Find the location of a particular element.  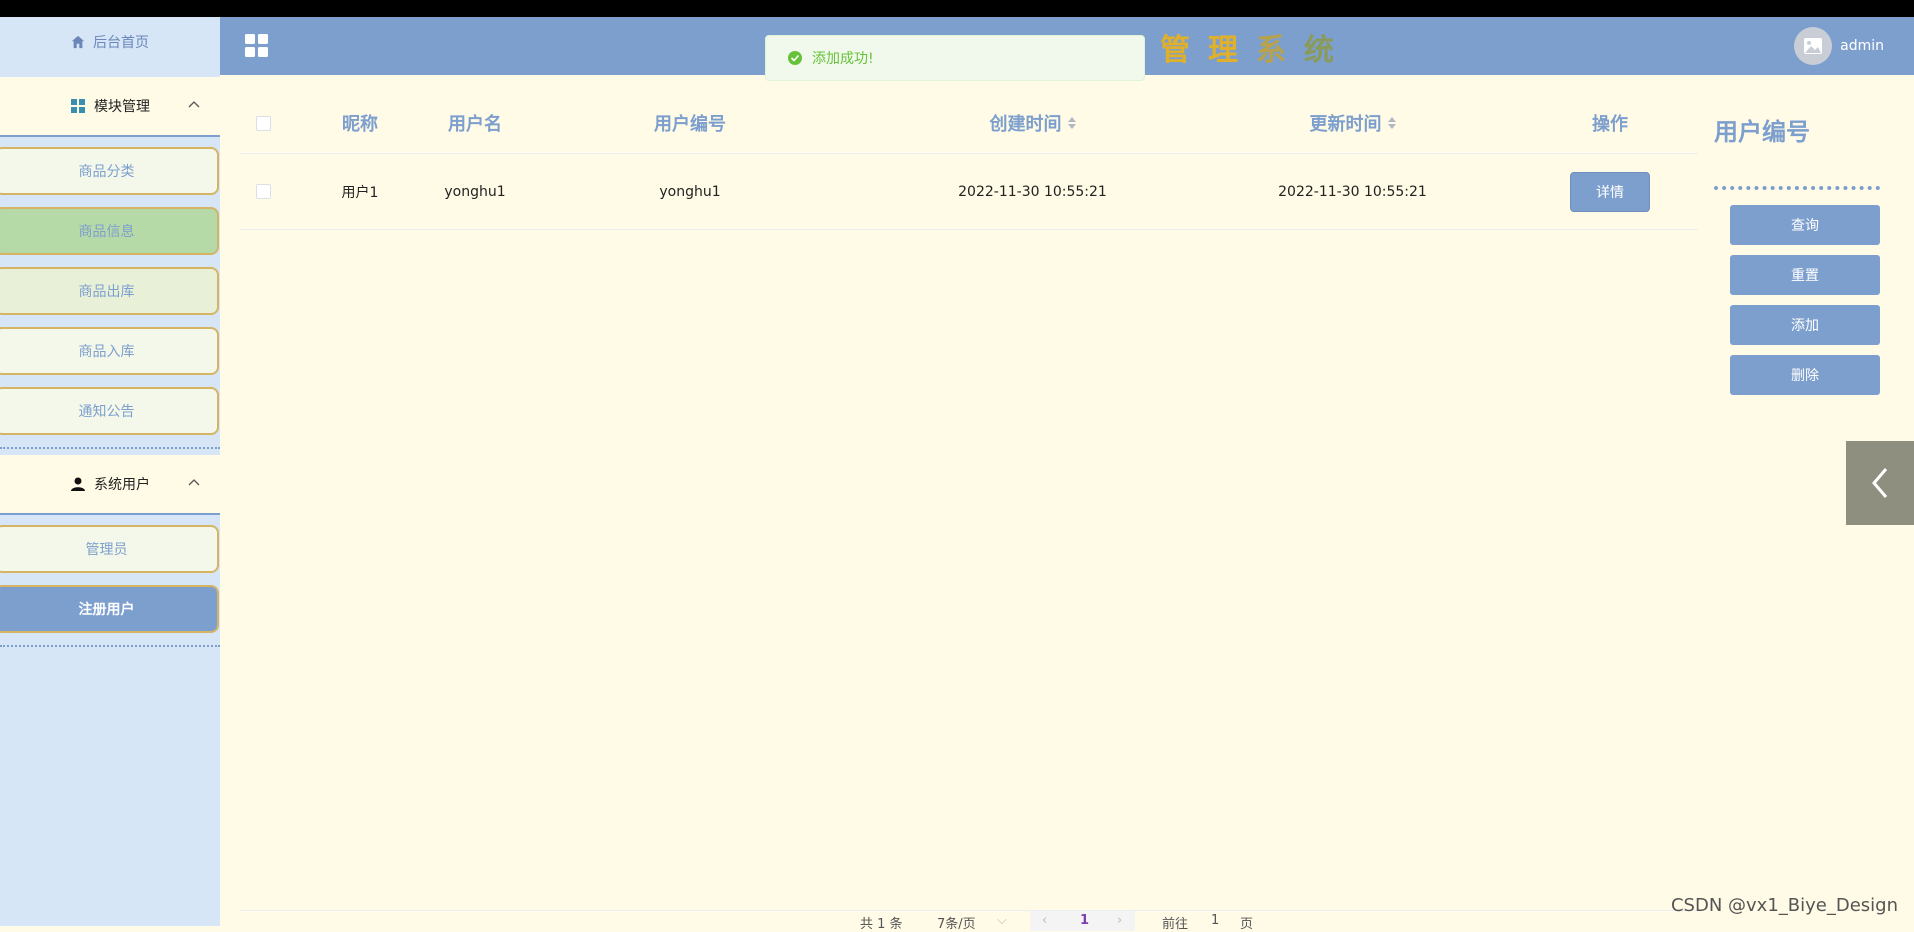

cell-username: yonghu1 is located at coordinates (475, 191).